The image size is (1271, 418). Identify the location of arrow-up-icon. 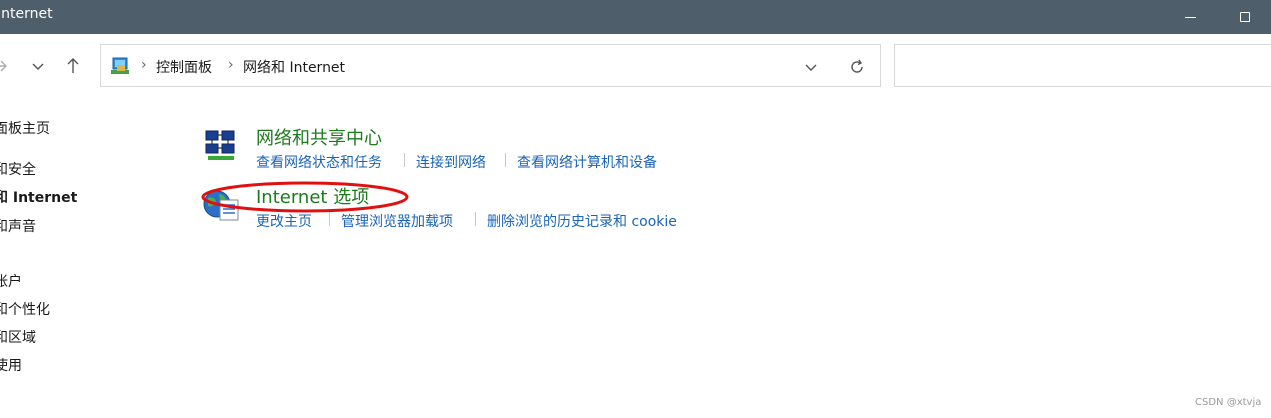
(73, 65).